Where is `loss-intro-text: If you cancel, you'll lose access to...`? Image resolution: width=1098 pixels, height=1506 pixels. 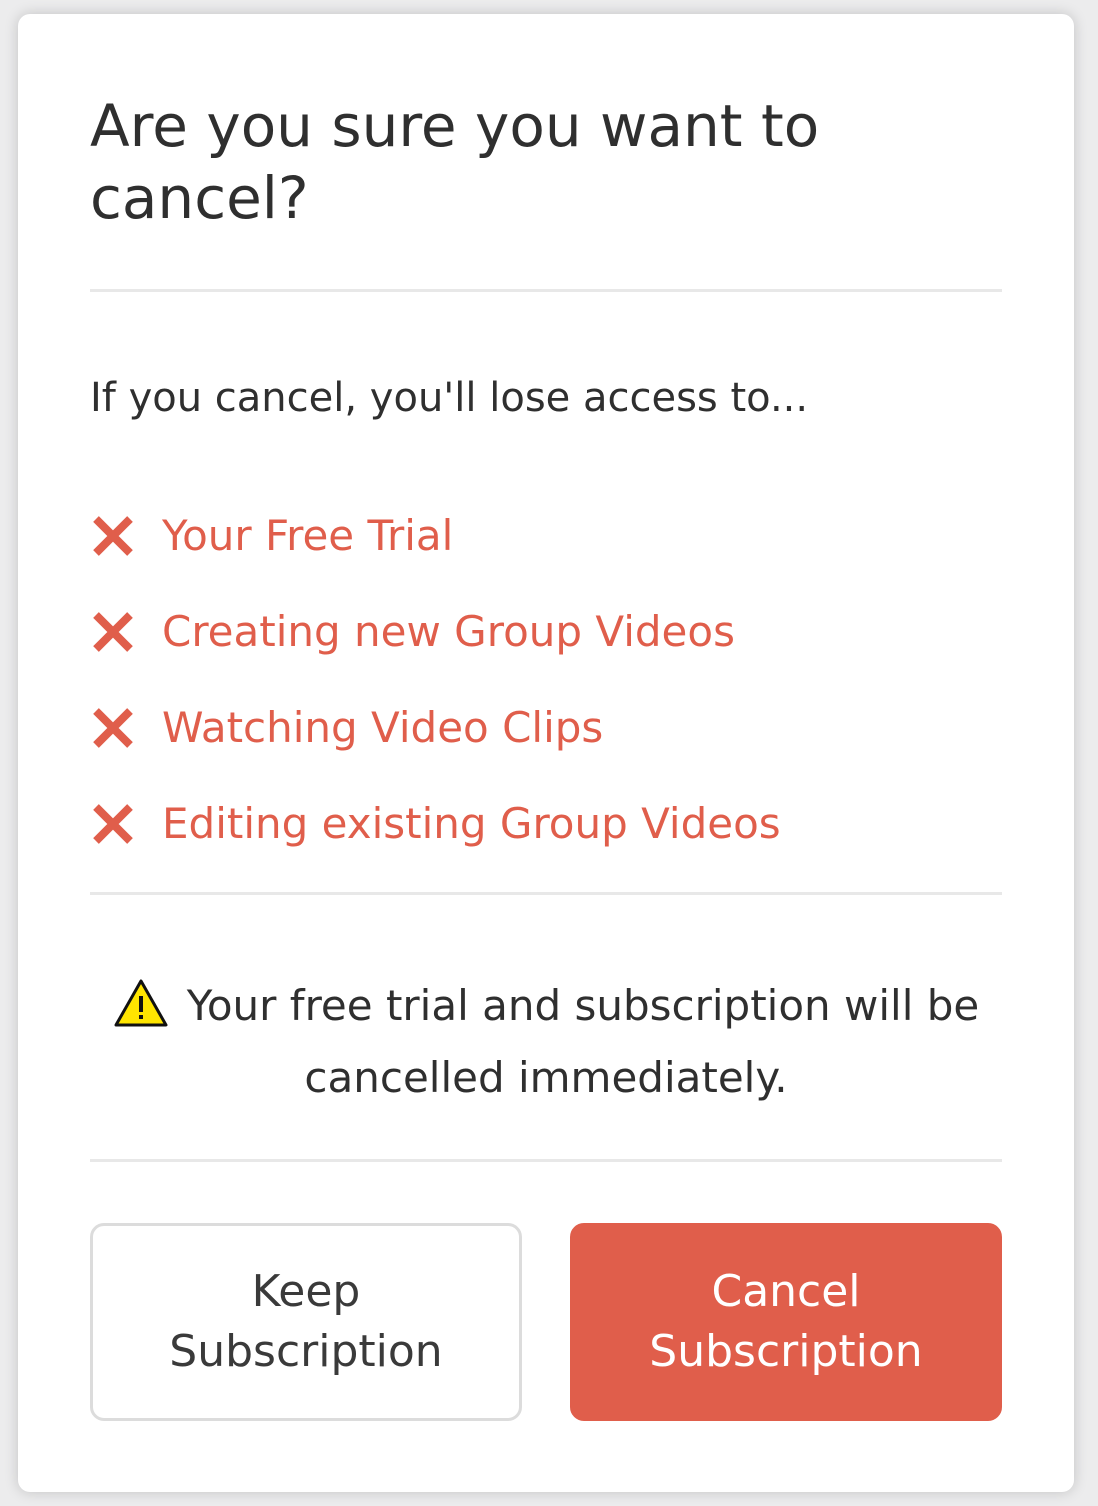 loss-intro-text: If you cancel, you'll lose access to... is located at coordinates (449, 398).